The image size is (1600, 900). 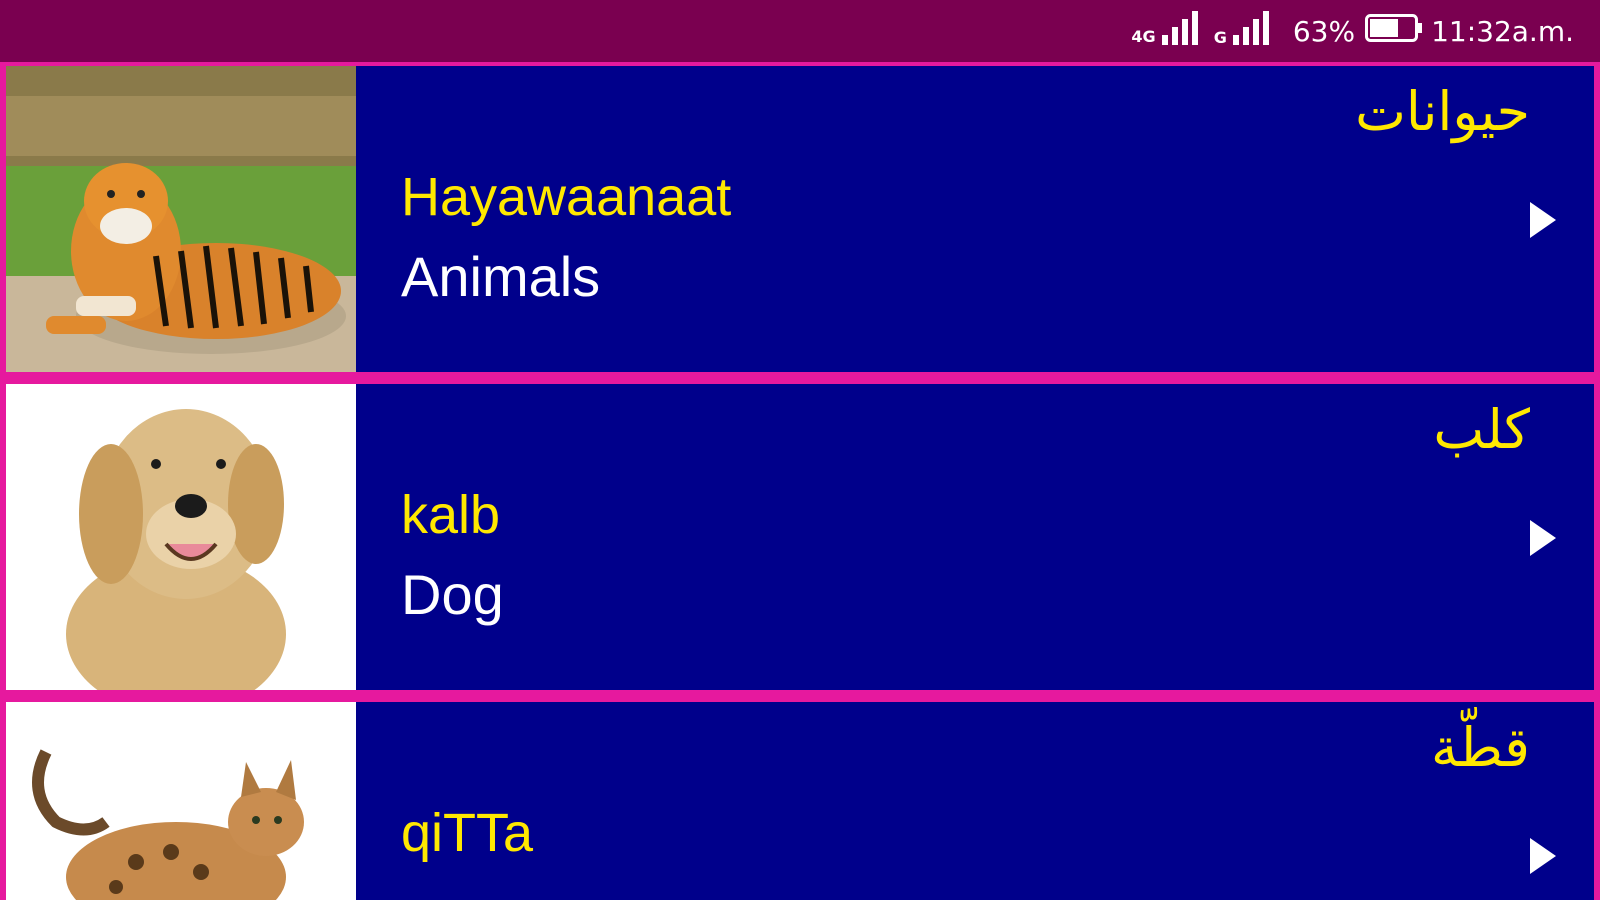 What do you see at coordinates (1502, 31) in the screenshot?
I see `clock-time: 11:32a.m.` at bounding box center [1502, 31].